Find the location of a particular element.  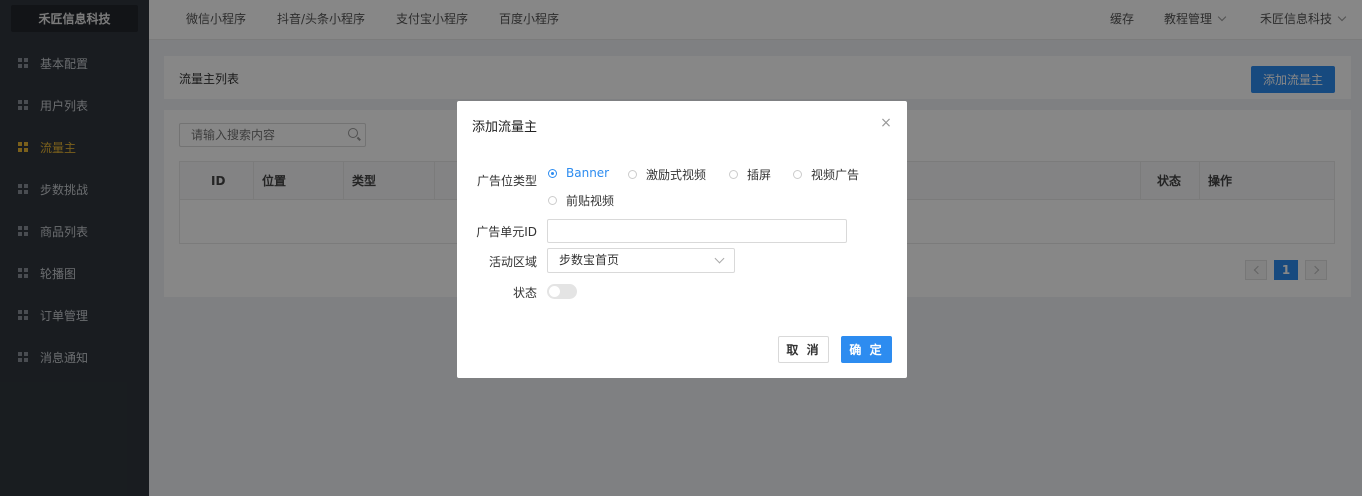

unit-id-label: 广告单元ID is located at coordinates (506, 232).